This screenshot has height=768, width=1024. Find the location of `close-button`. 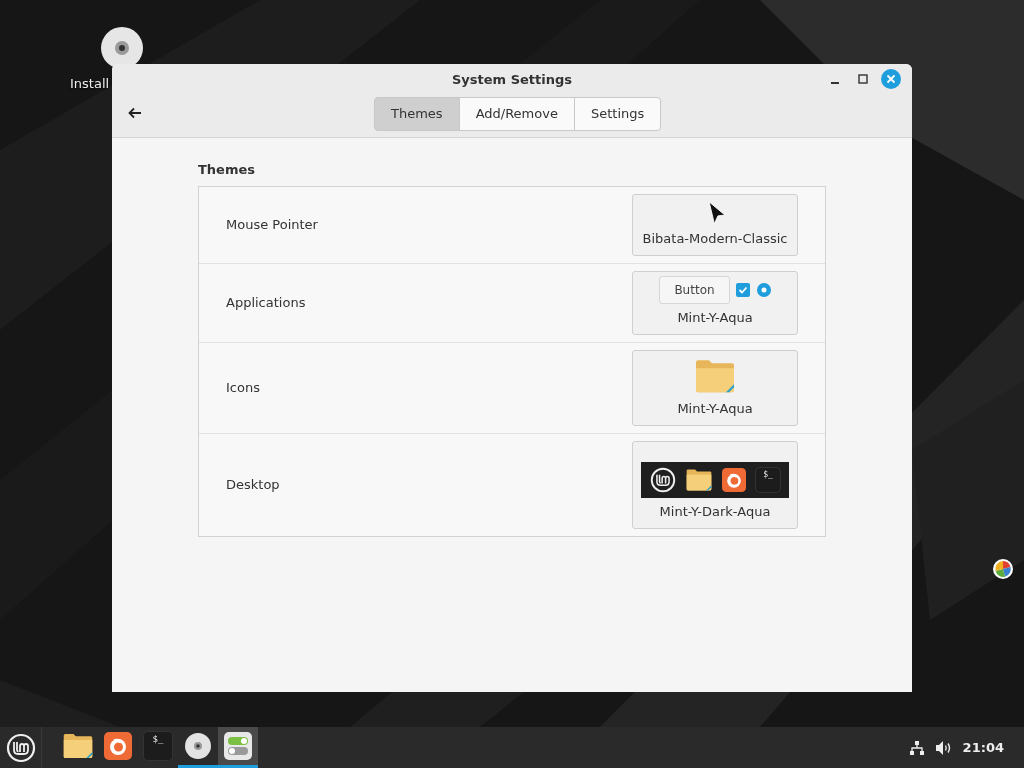

close-button is located at coordinates (891, 79).